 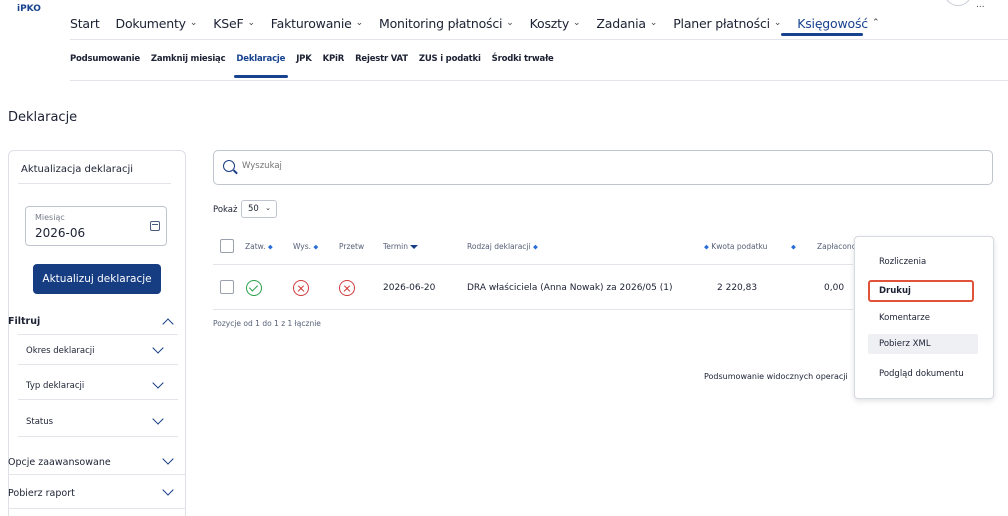 I want to click on nav-item-ksef: KSeF ⌄, so click(x=234, y=23).